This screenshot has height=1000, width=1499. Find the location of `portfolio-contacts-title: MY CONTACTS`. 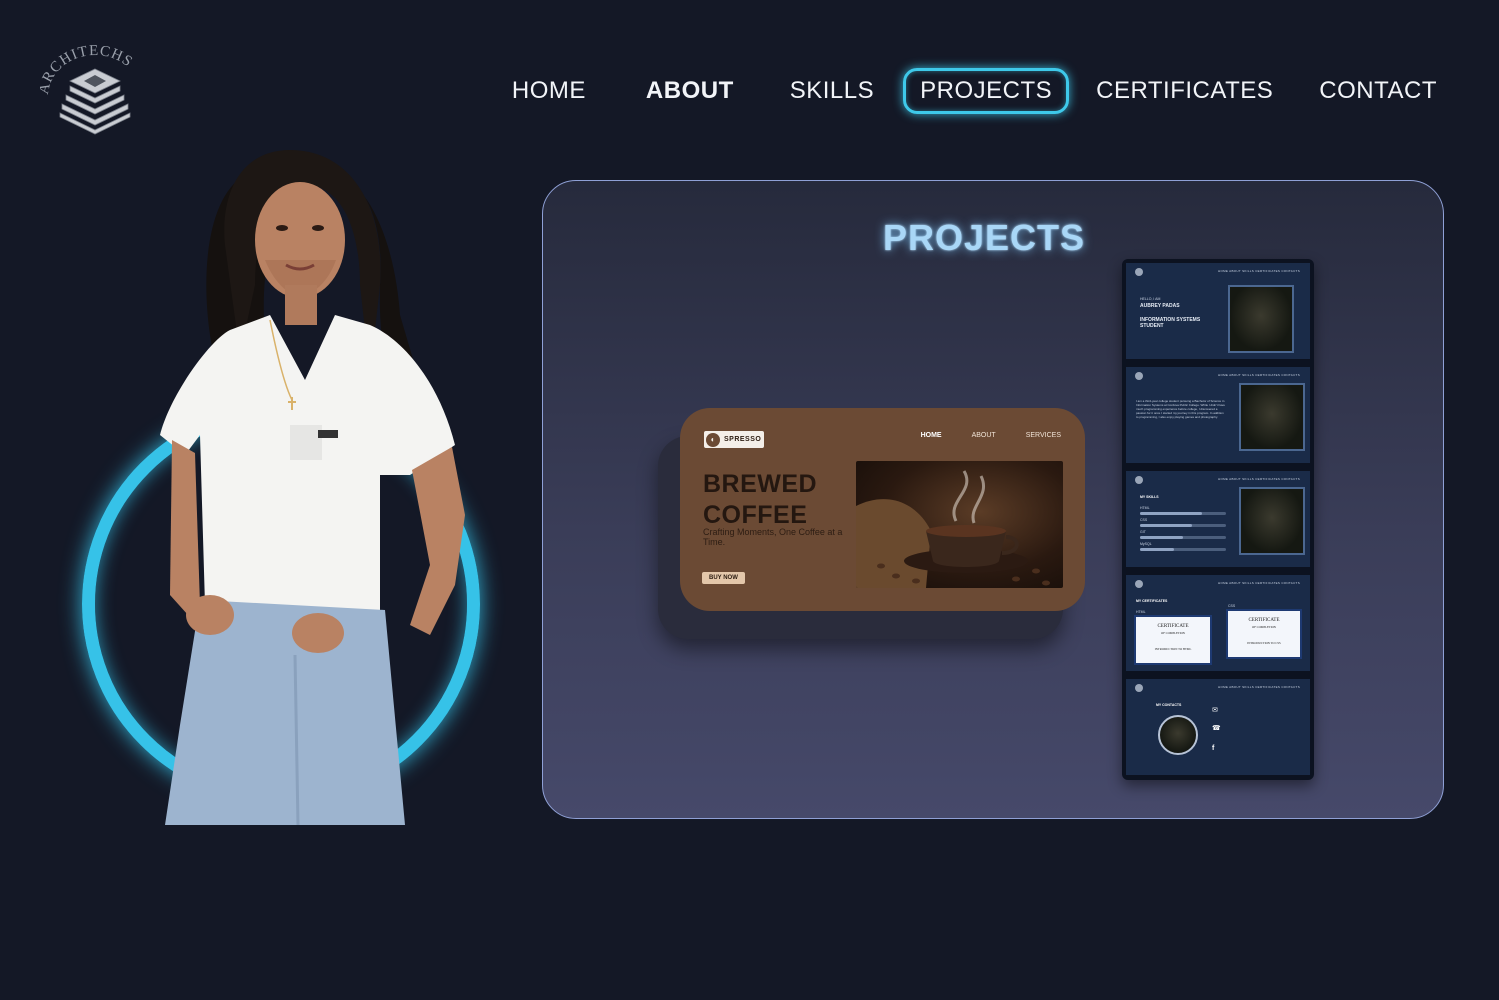

portfolio-contacts-title: MY CONTACTS is located at coordinates (1169, 705).